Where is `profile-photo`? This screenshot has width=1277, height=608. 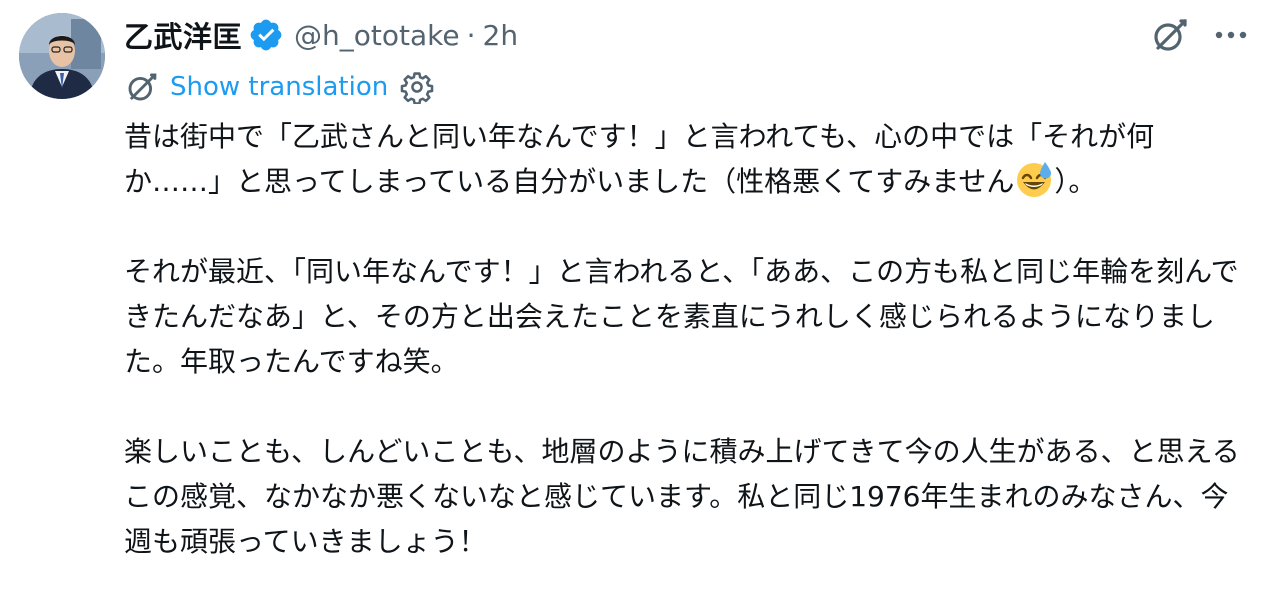
profile-photo is located at coordinates (62, 56).